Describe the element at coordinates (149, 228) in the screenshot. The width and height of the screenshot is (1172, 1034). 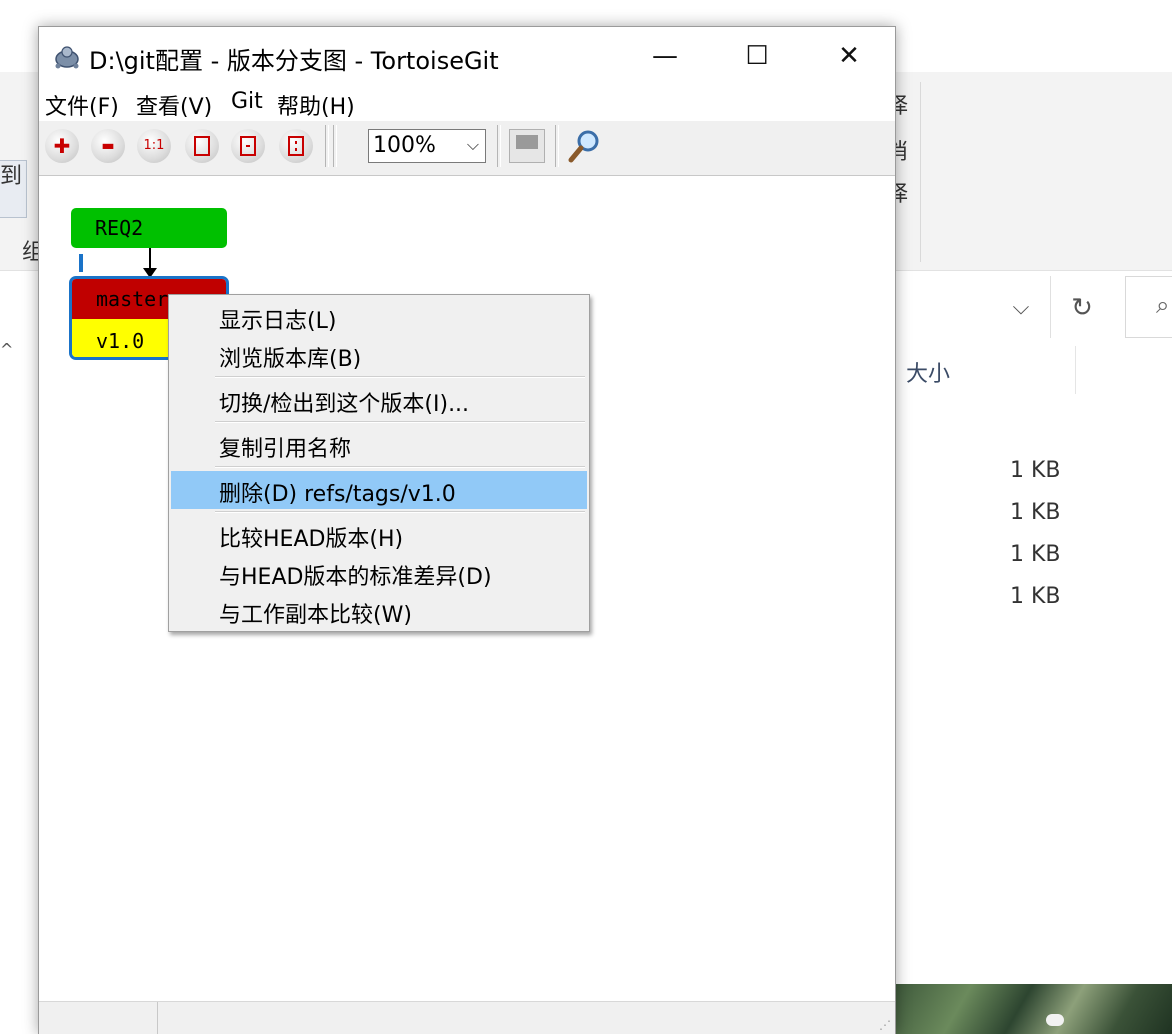
I see `graph-node-req2: REQ2` at that location.